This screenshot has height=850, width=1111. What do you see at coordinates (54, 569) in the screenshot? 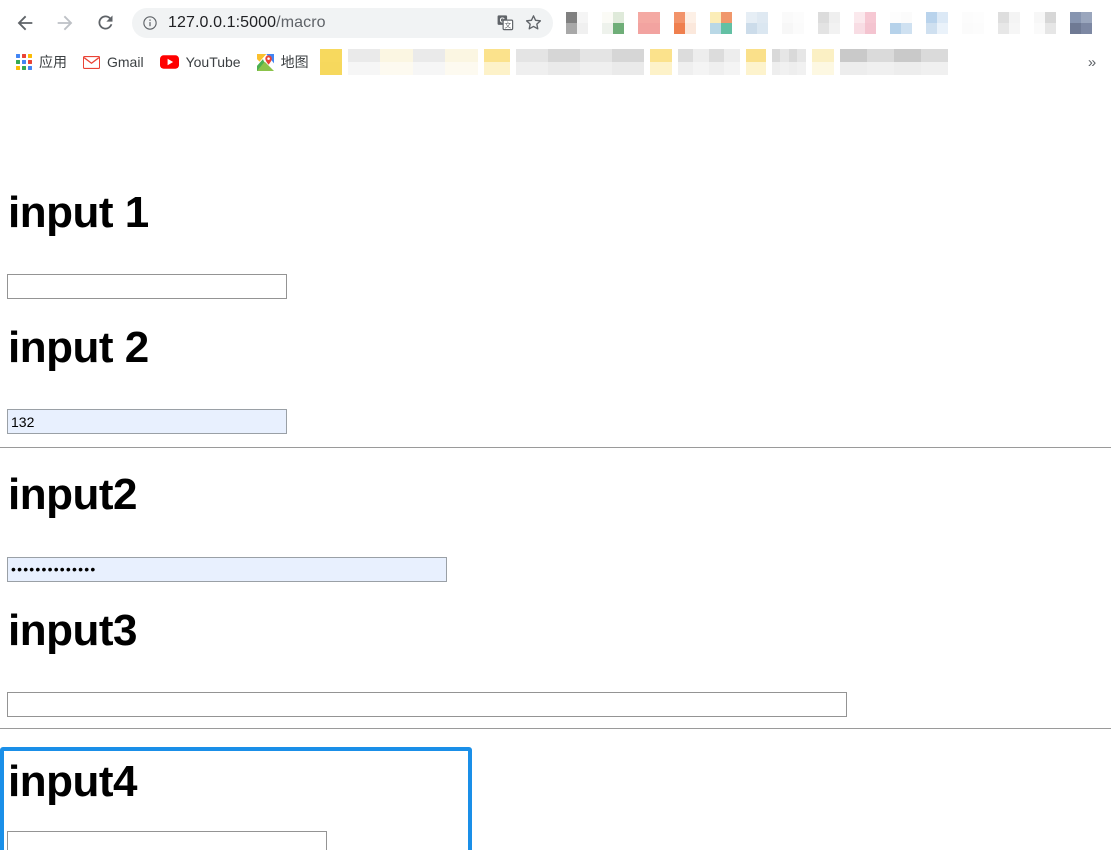
I see `password-dots: ••••••••••••••` at bounding box center [54, 569].